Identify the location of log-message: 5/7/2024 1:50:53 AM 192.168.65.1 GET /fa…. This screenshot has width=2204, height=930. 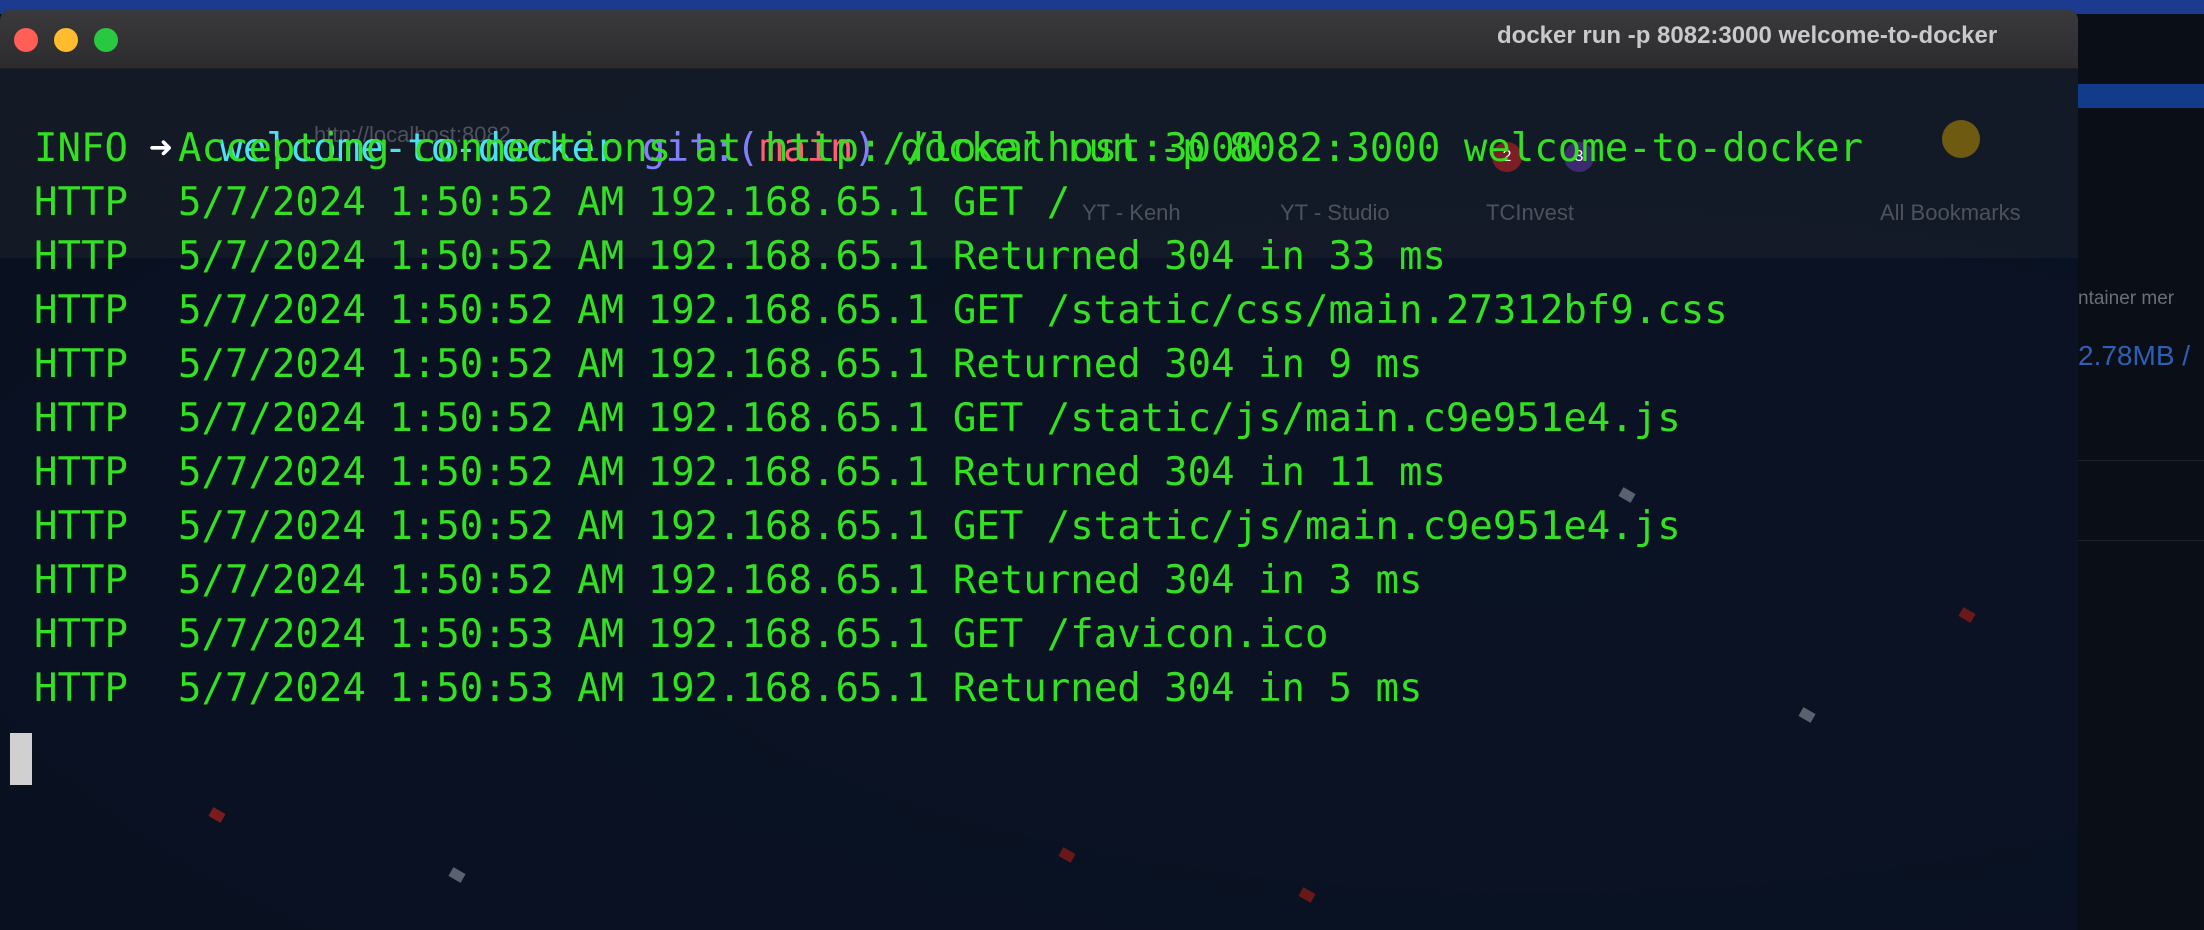
(753, 634).